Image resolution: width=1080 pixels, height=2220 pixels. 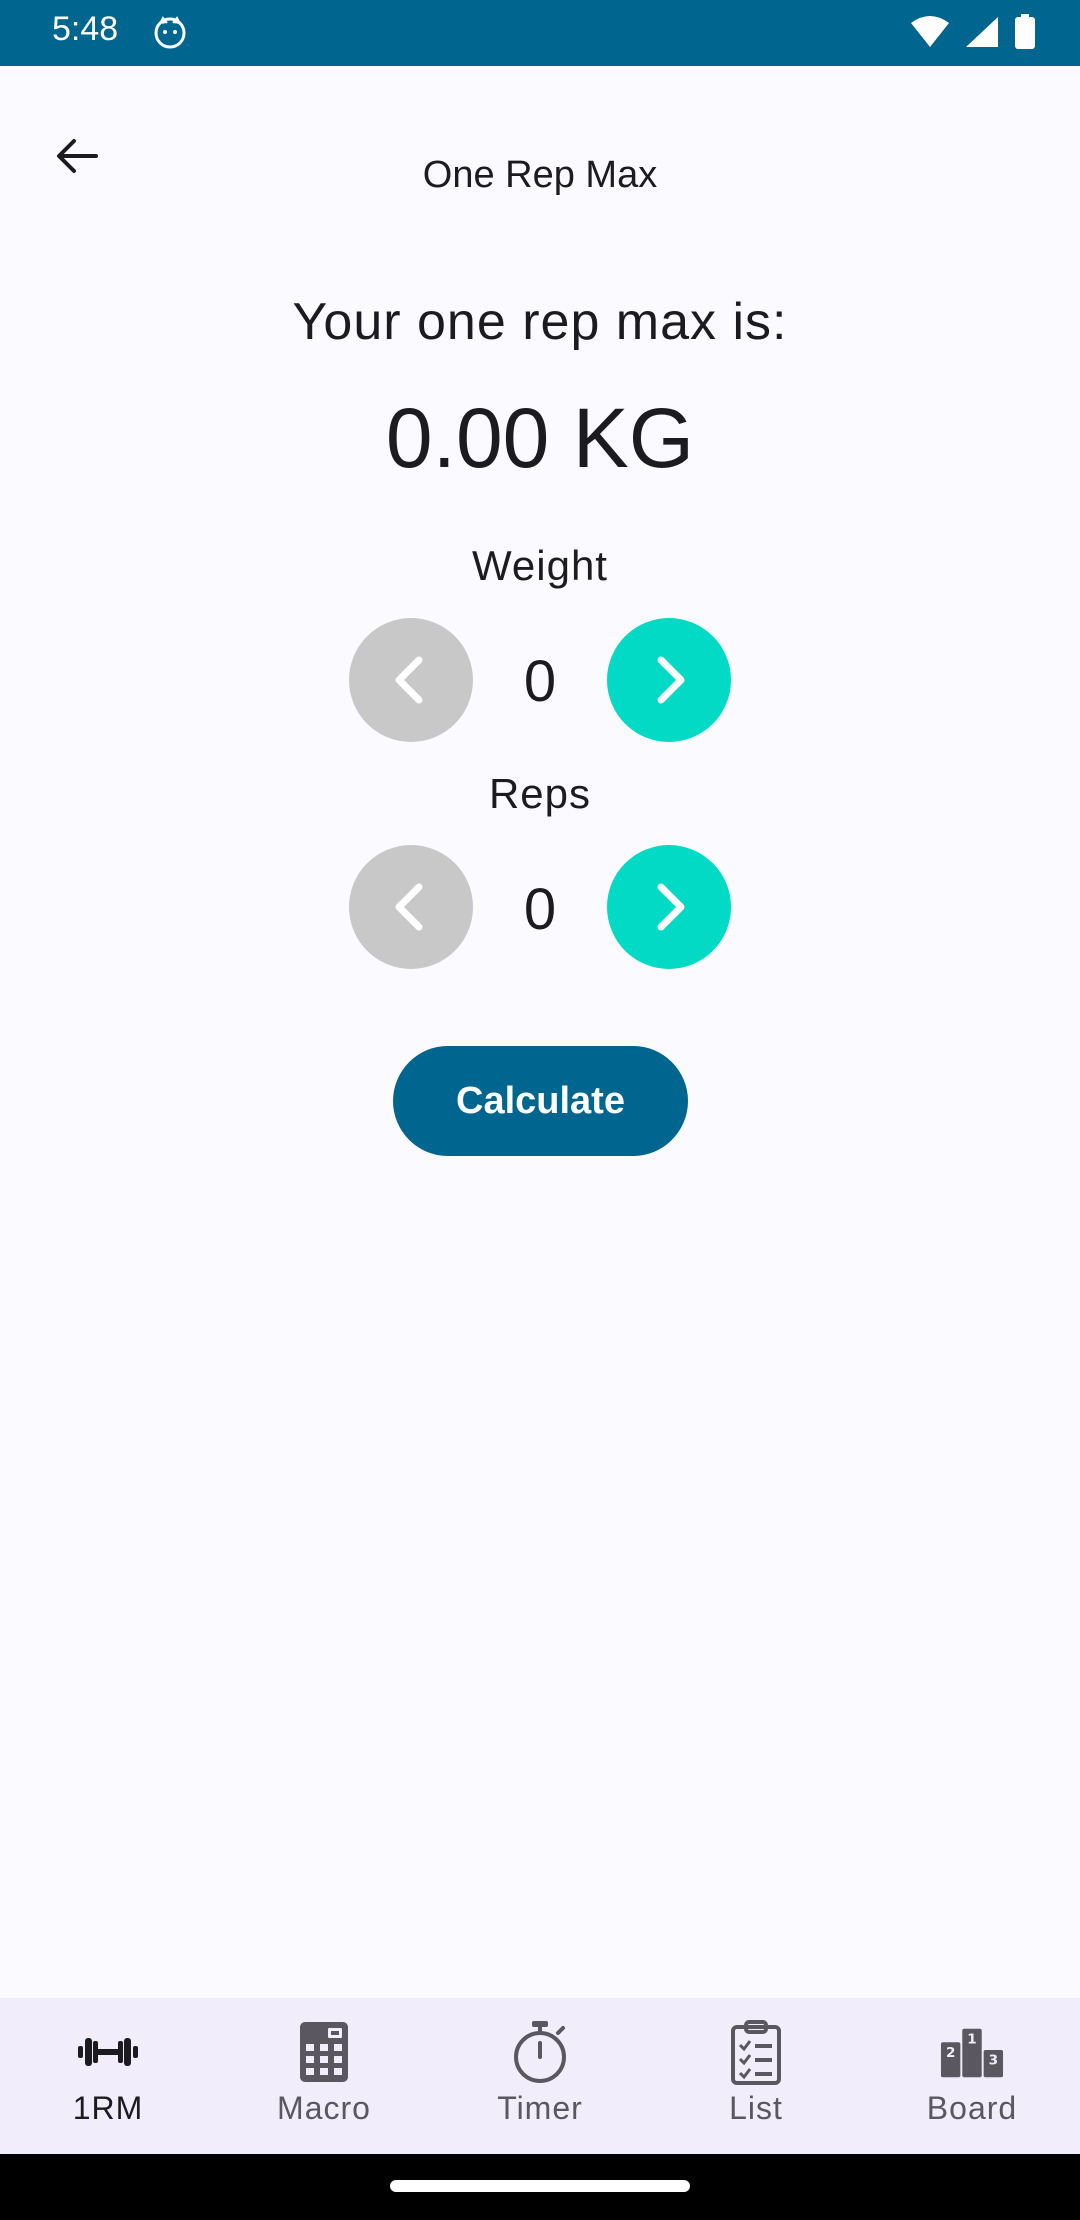 I want to click on home-gesture-handle, so click(x=540, y=2186).